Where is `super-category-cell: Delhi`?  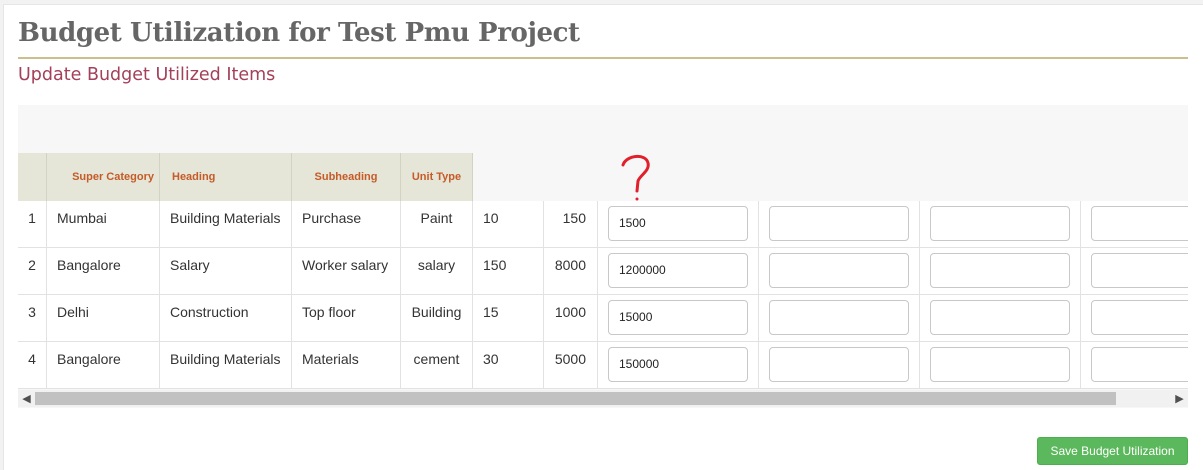
super-category-cell: Delhi is located at coordinates (103, 318).